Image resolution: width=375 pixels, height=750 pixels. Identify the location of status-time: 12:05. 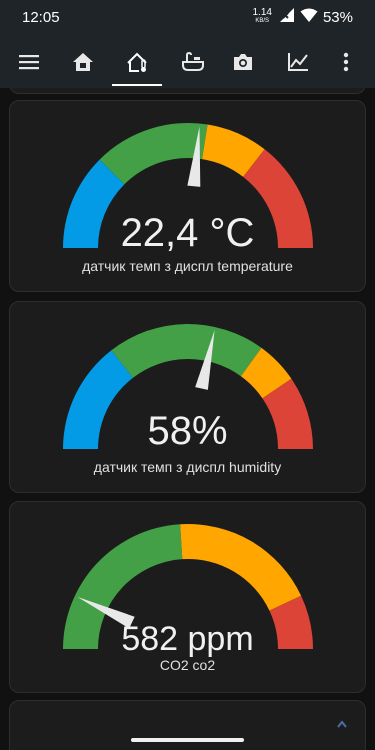
(41, 17).